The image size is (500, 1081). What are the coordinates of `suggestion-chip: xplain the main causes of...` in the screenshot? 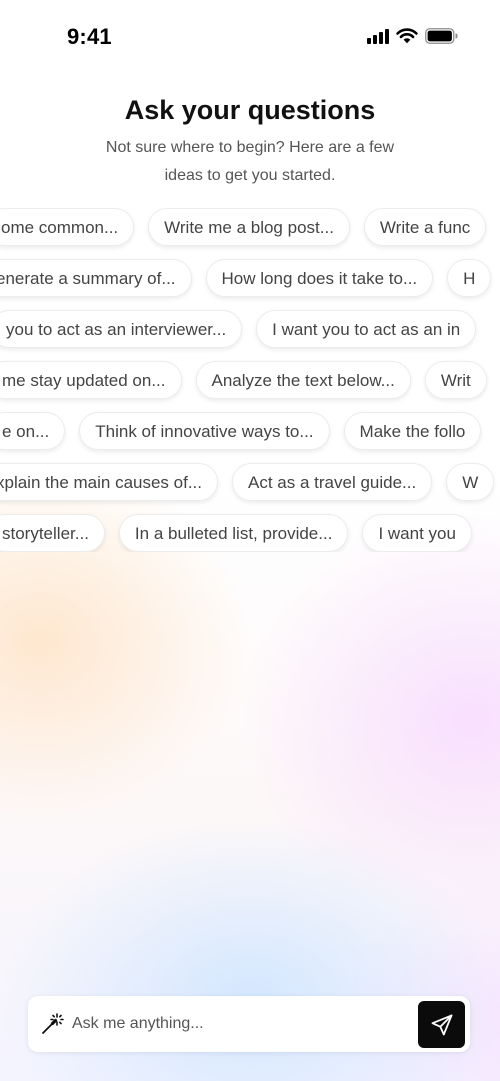 It's located at (109, 482).